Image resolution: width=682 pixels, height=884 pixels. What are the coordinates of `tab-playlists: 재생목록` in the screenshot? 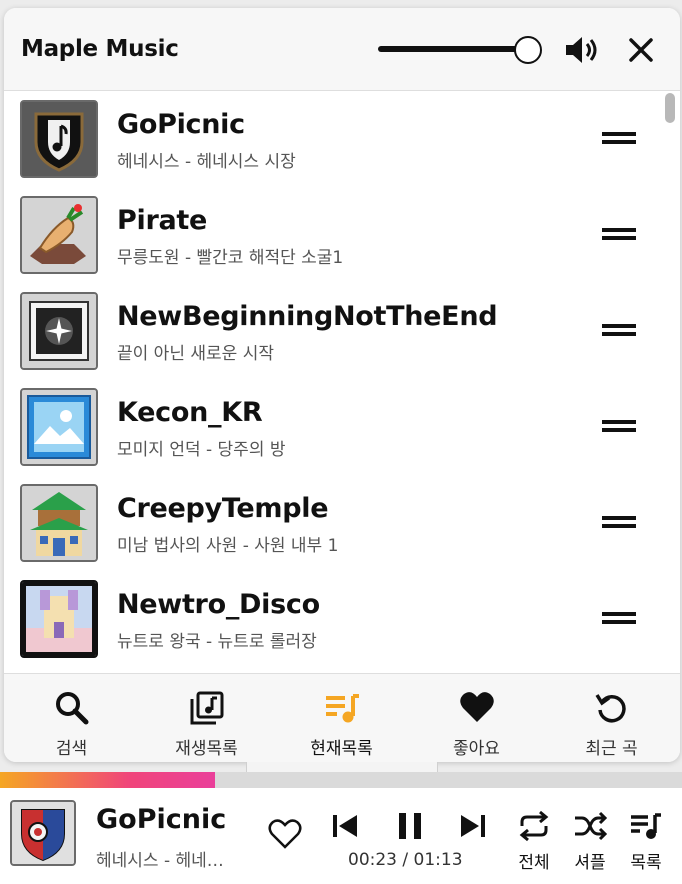 It's located at (206, 718).